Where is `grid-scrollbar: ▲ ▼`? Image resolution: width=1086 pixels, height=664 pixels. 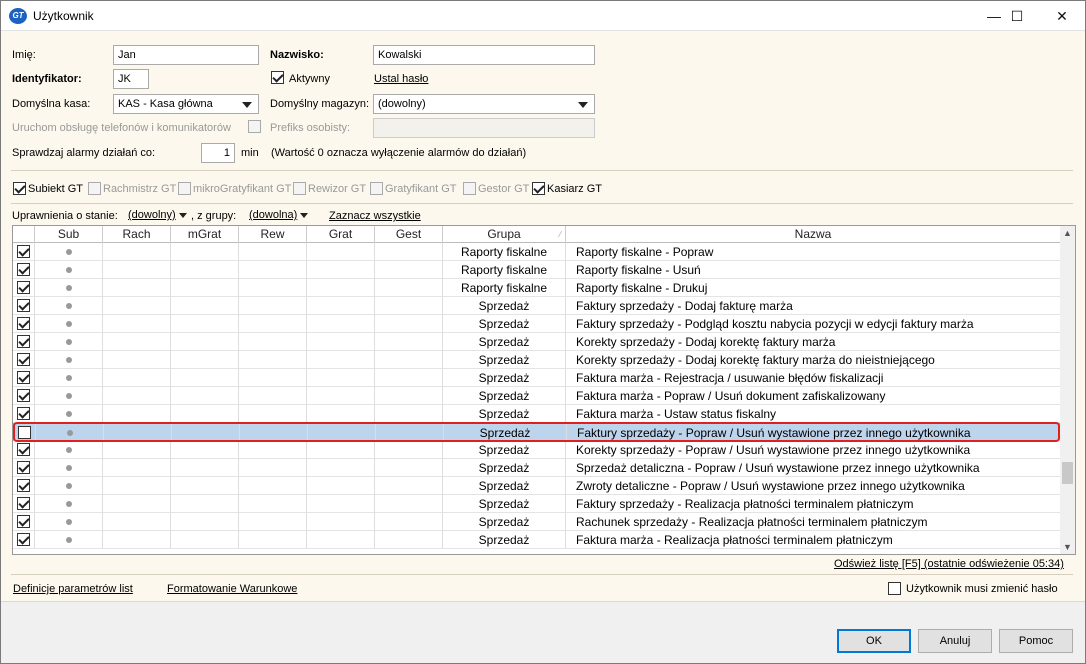 grid-scrollbar: ▲ ▼ is located at coordinates (1067, 390).